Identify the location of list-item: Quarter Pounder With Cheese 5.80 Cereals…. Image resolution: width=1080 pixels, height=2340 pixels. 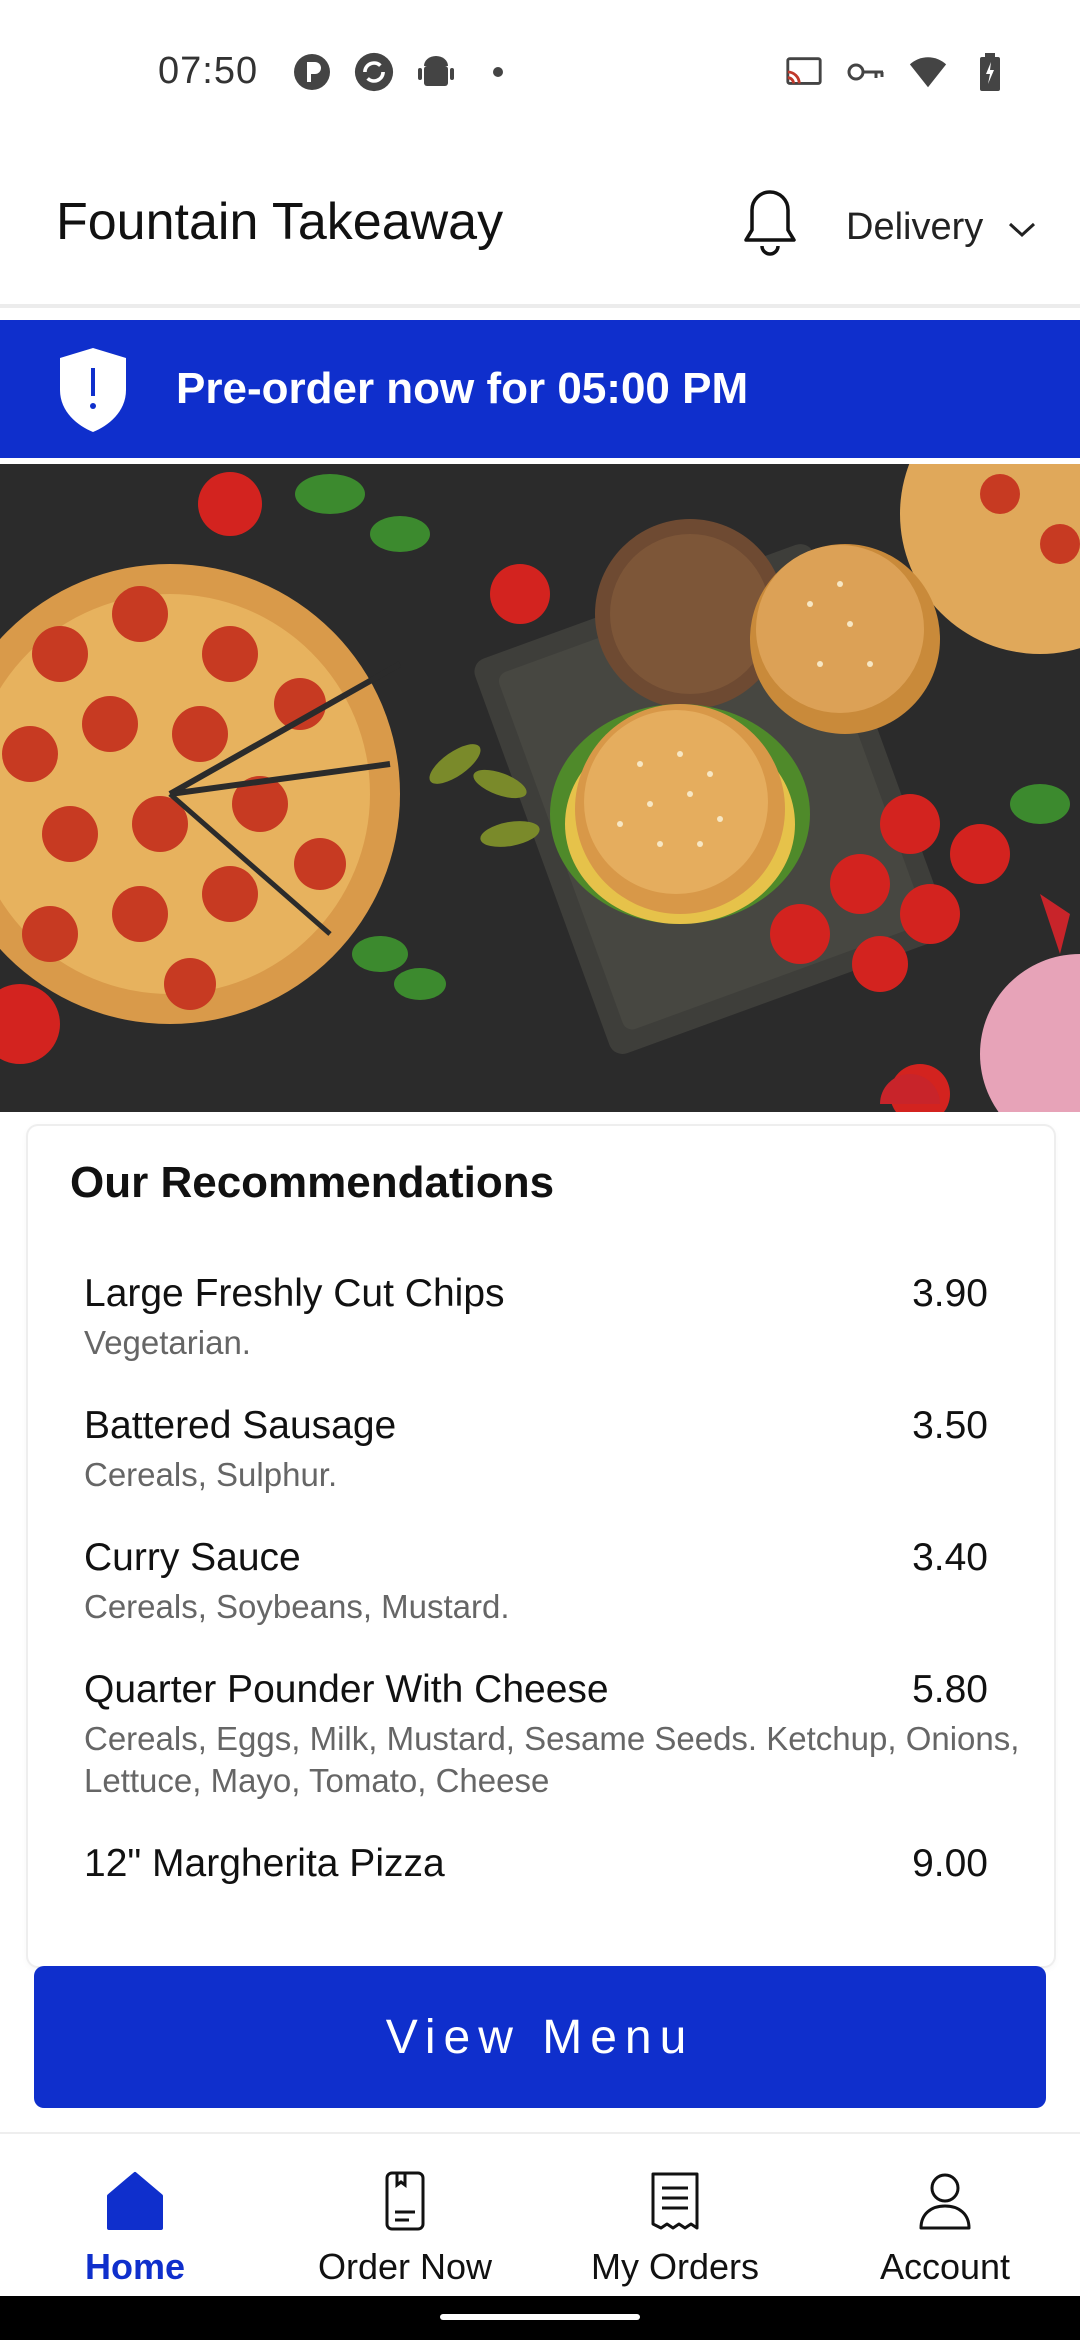
(564, 1735).